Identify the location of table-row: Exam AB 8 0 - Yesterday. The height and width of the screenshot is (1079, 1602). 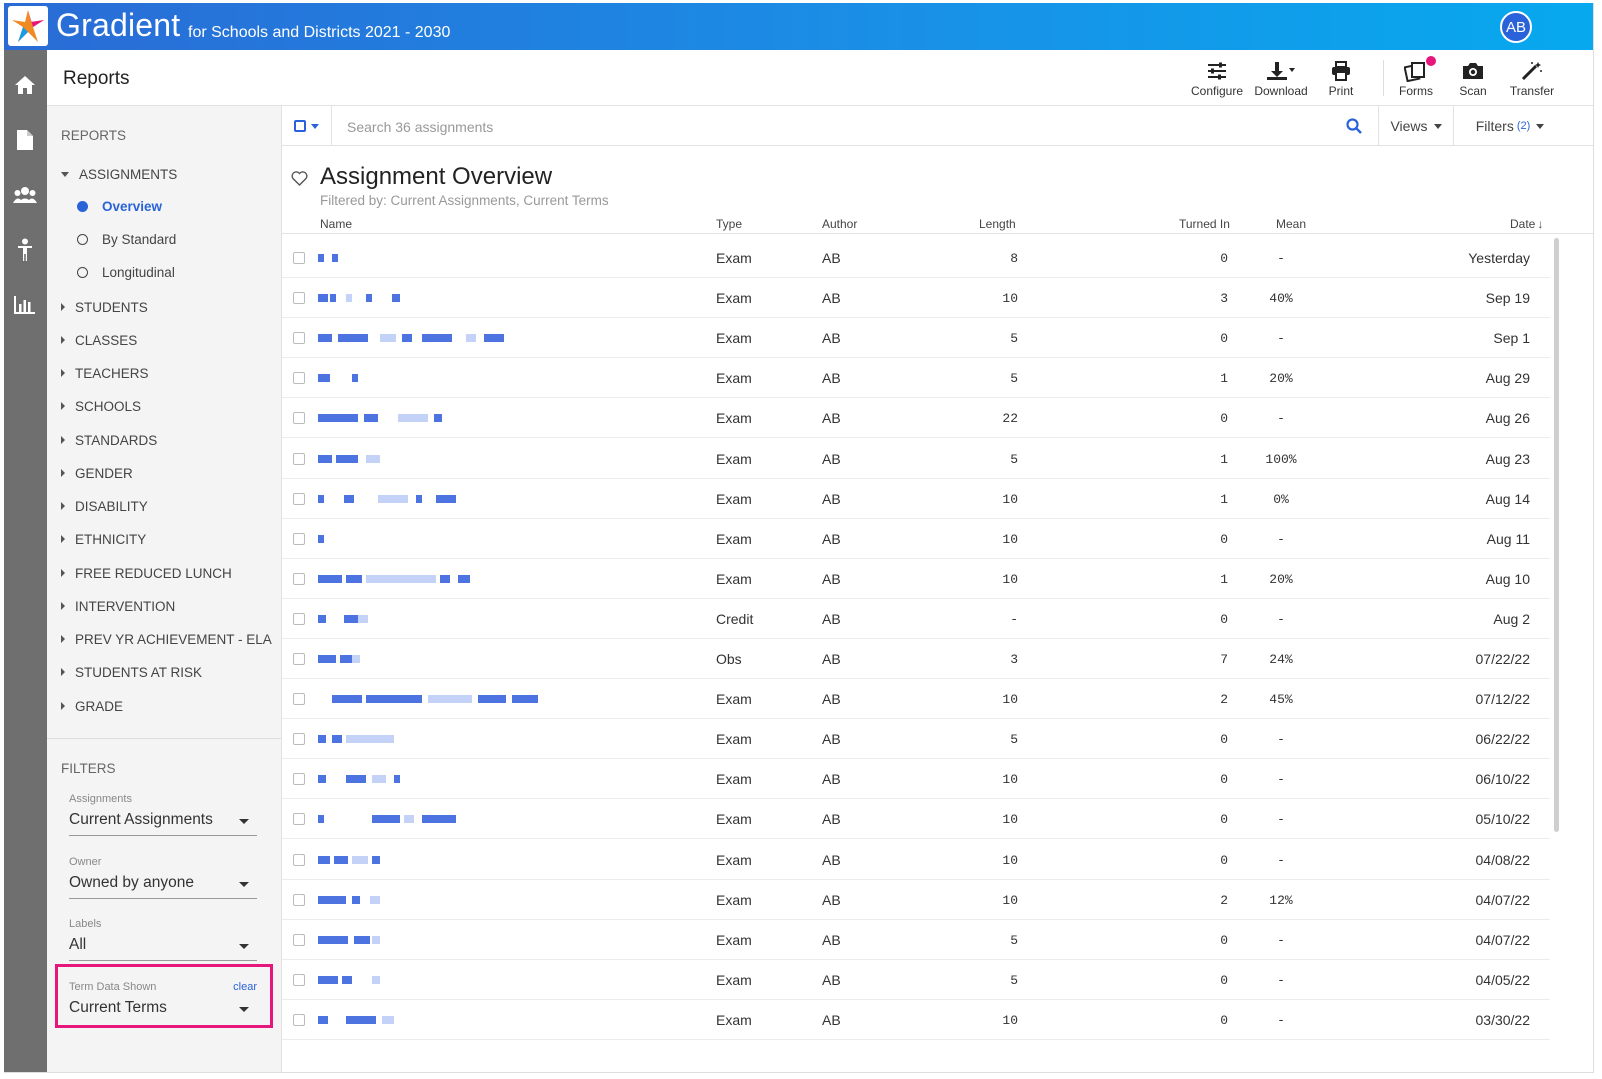
(916, 258).